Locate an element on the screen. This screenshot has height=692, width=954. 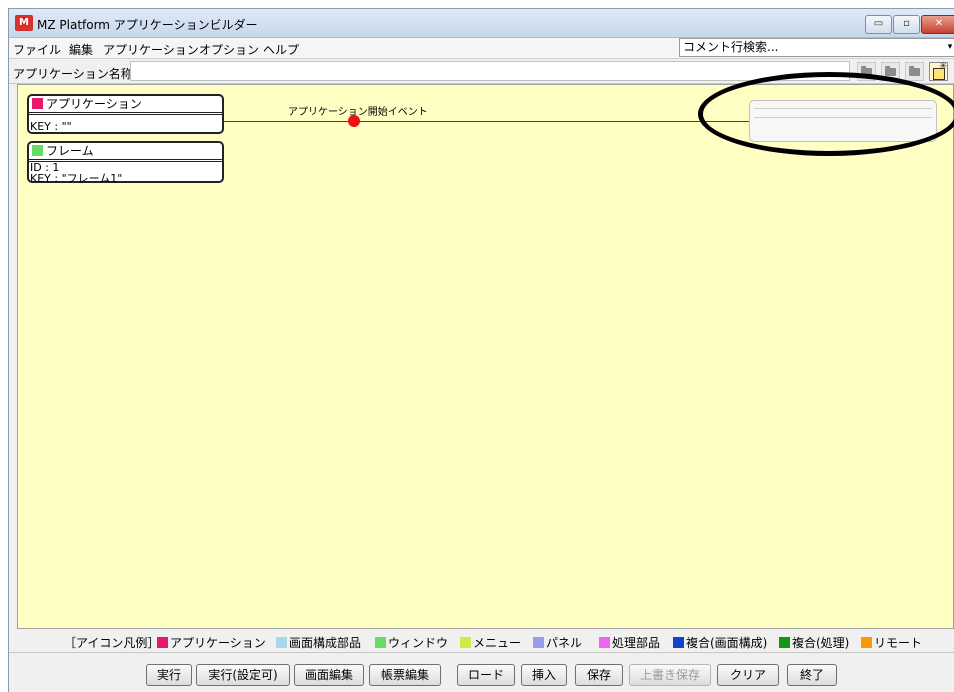
menu-file: ファイル is located at coordinates (37, 49).